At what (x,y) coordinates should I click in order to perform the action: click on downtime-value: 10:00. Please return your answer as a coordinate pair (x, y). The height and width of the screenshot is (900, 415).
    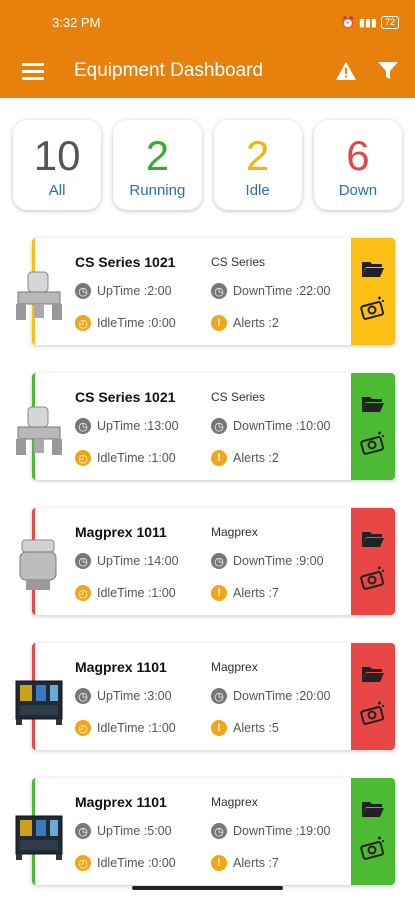
    Looking at the image, I should click on (315, 426).